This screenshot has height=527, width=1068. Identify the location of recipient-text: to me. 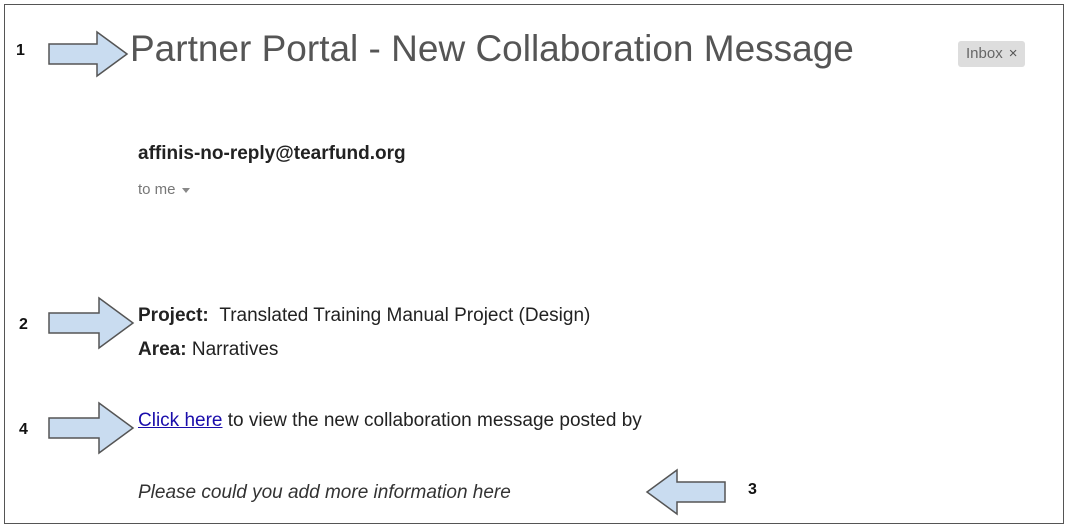
(157, 189).